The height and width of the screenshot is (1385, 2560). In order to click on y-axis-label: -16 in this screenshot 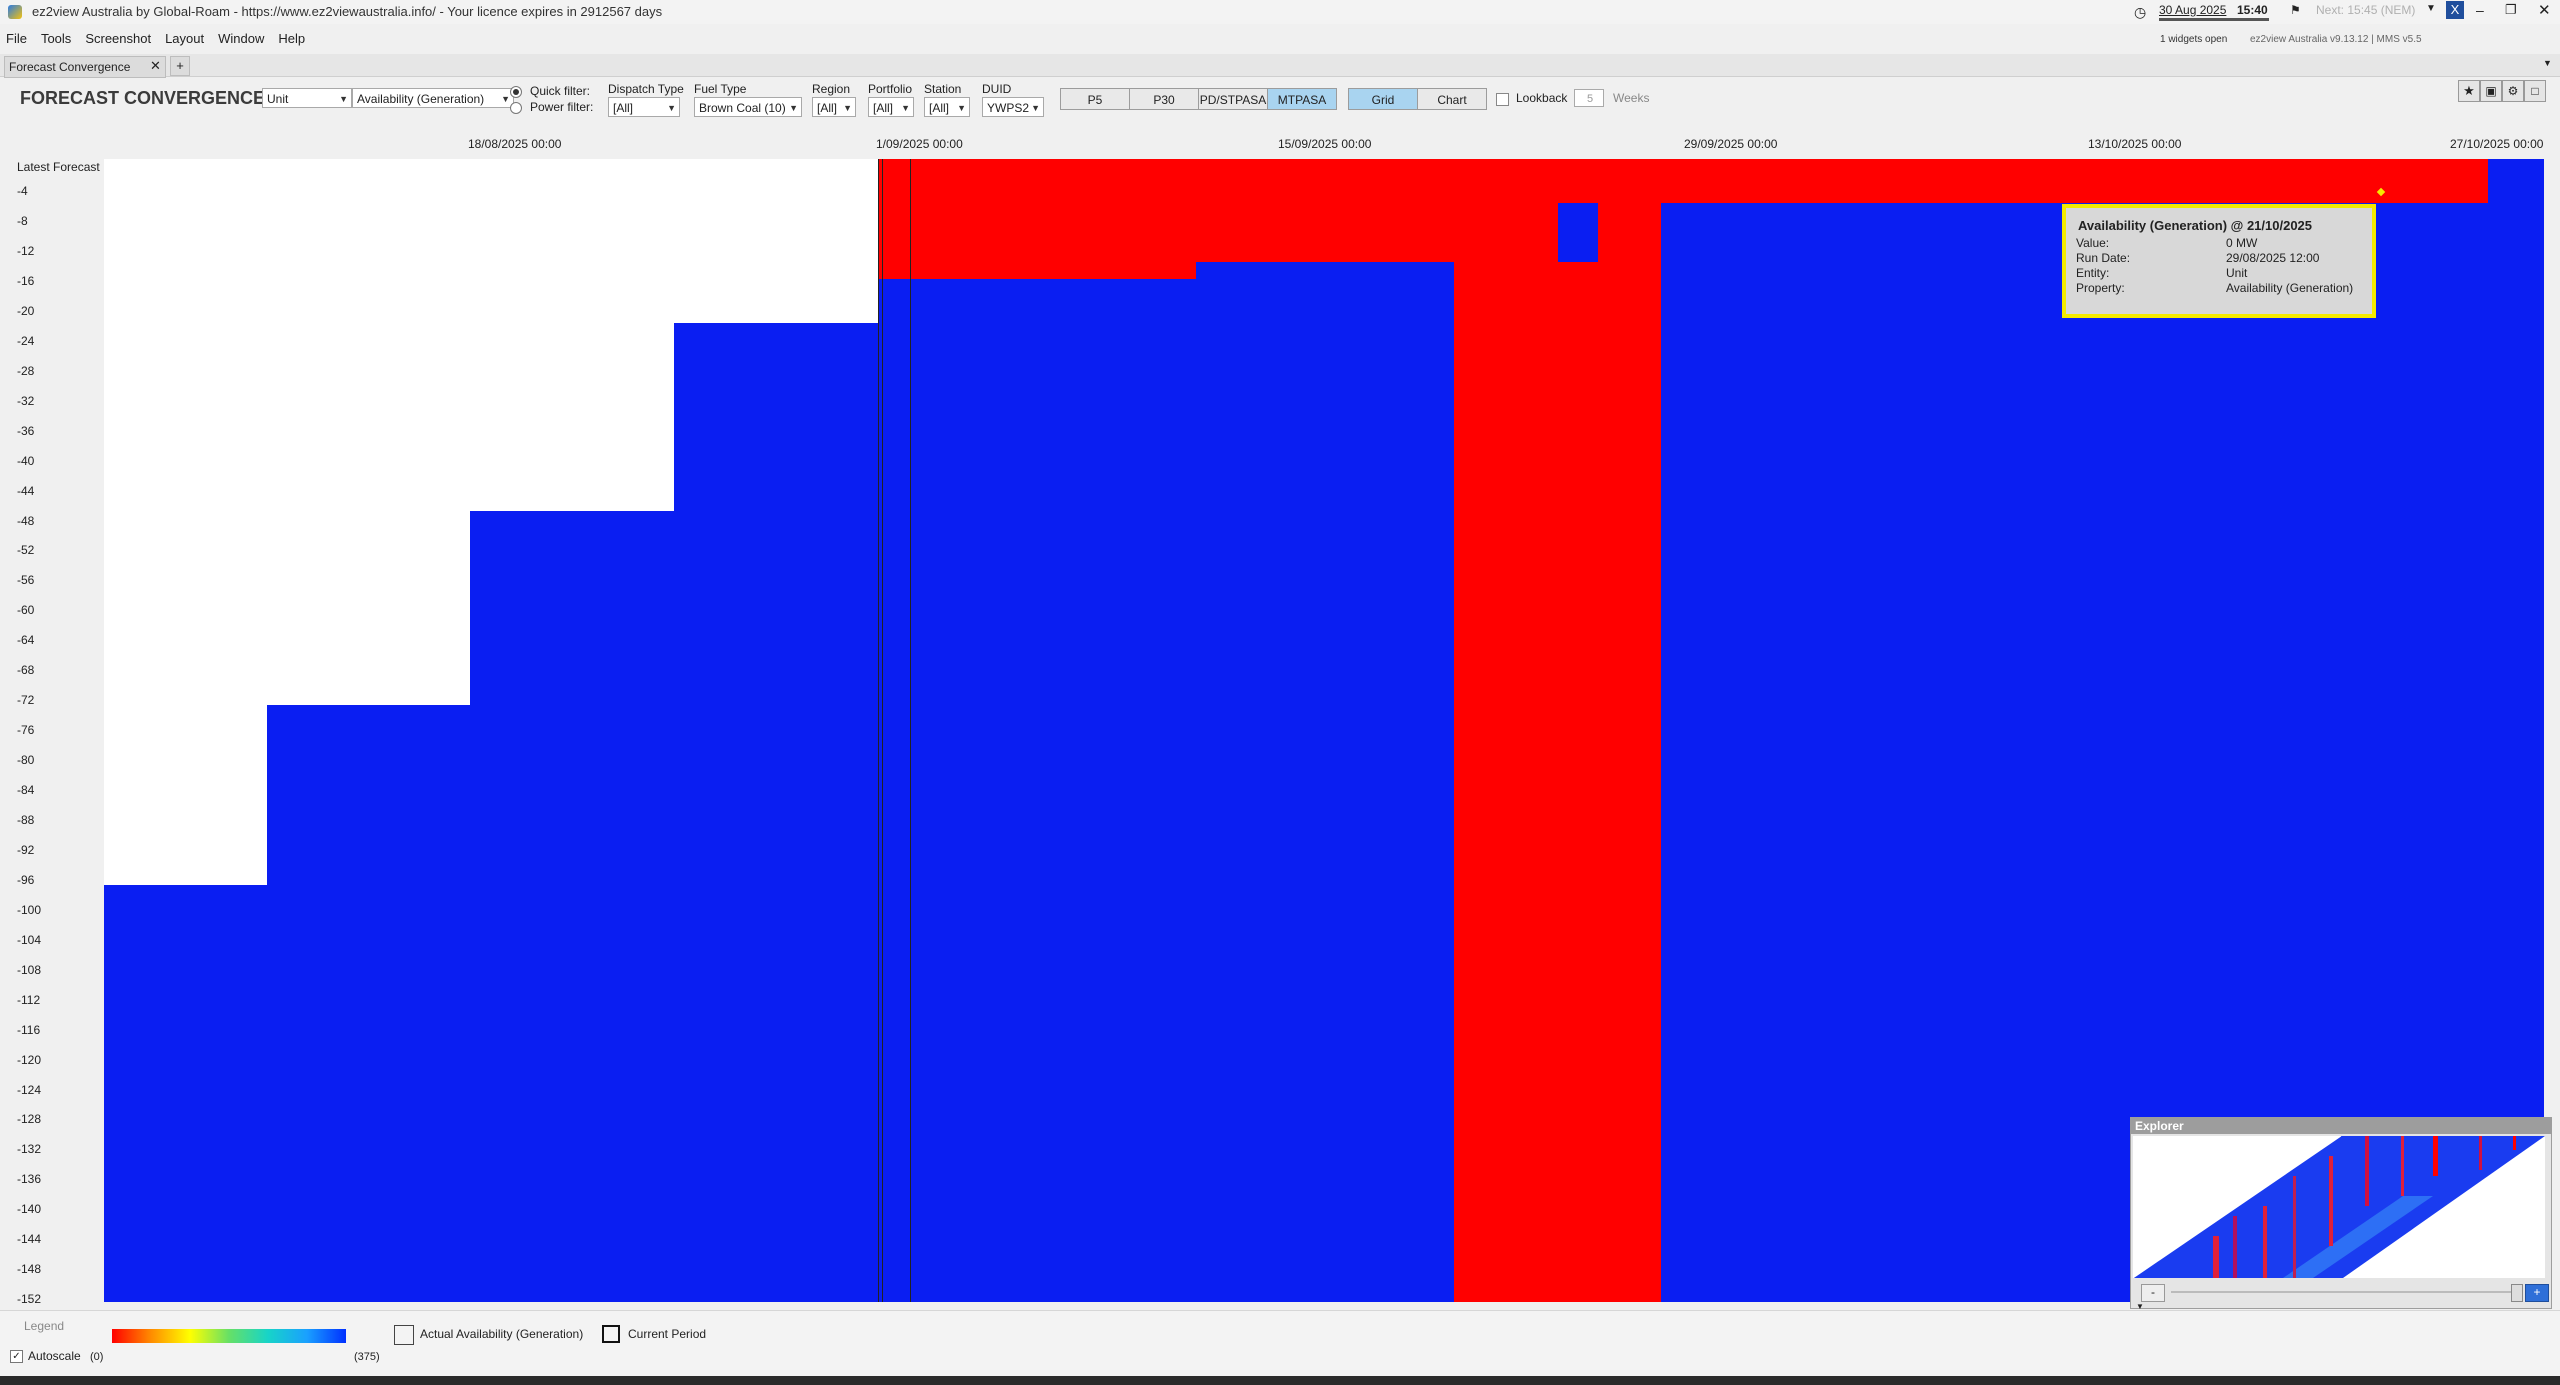, I will do `click(26, 280)`.